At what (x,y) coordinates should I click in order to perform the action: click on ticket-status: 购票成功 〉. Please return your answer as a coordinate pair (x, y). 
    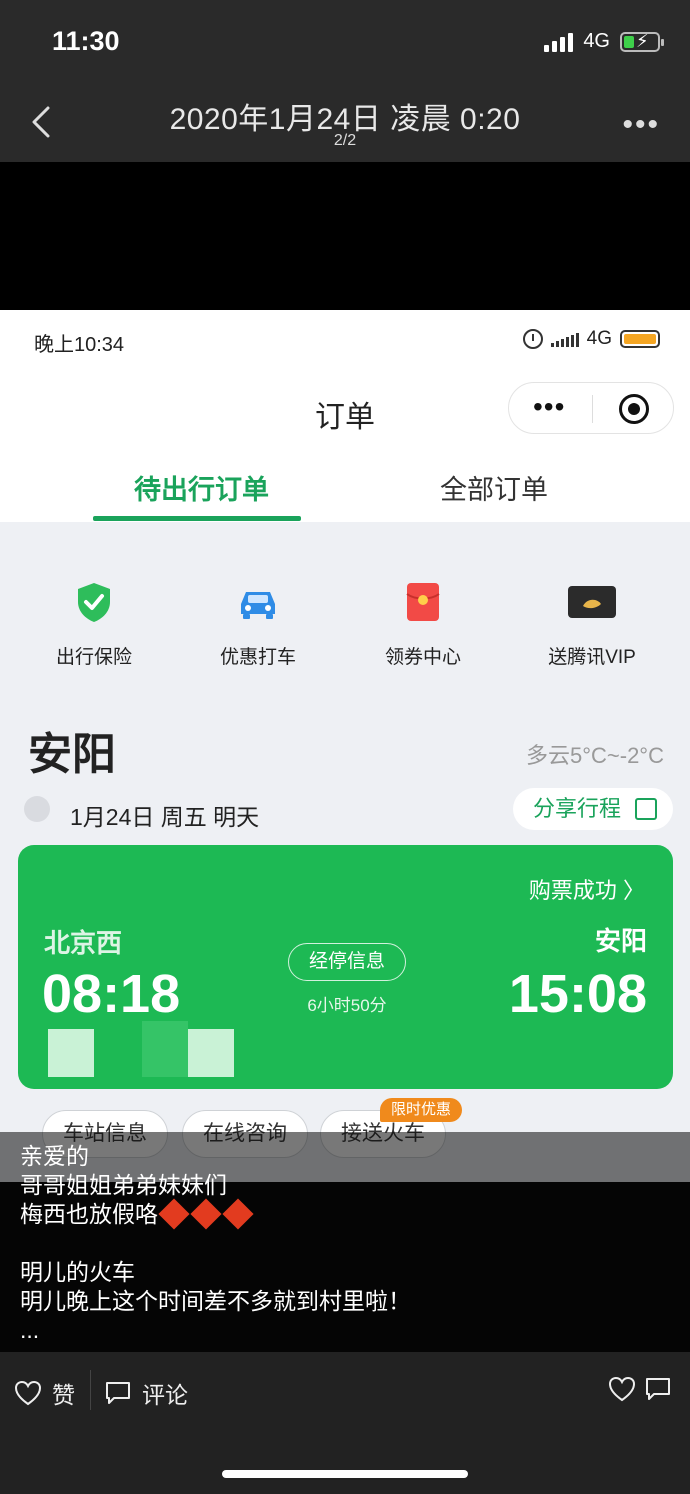
    Looking at the image, I should click on (587, 889).